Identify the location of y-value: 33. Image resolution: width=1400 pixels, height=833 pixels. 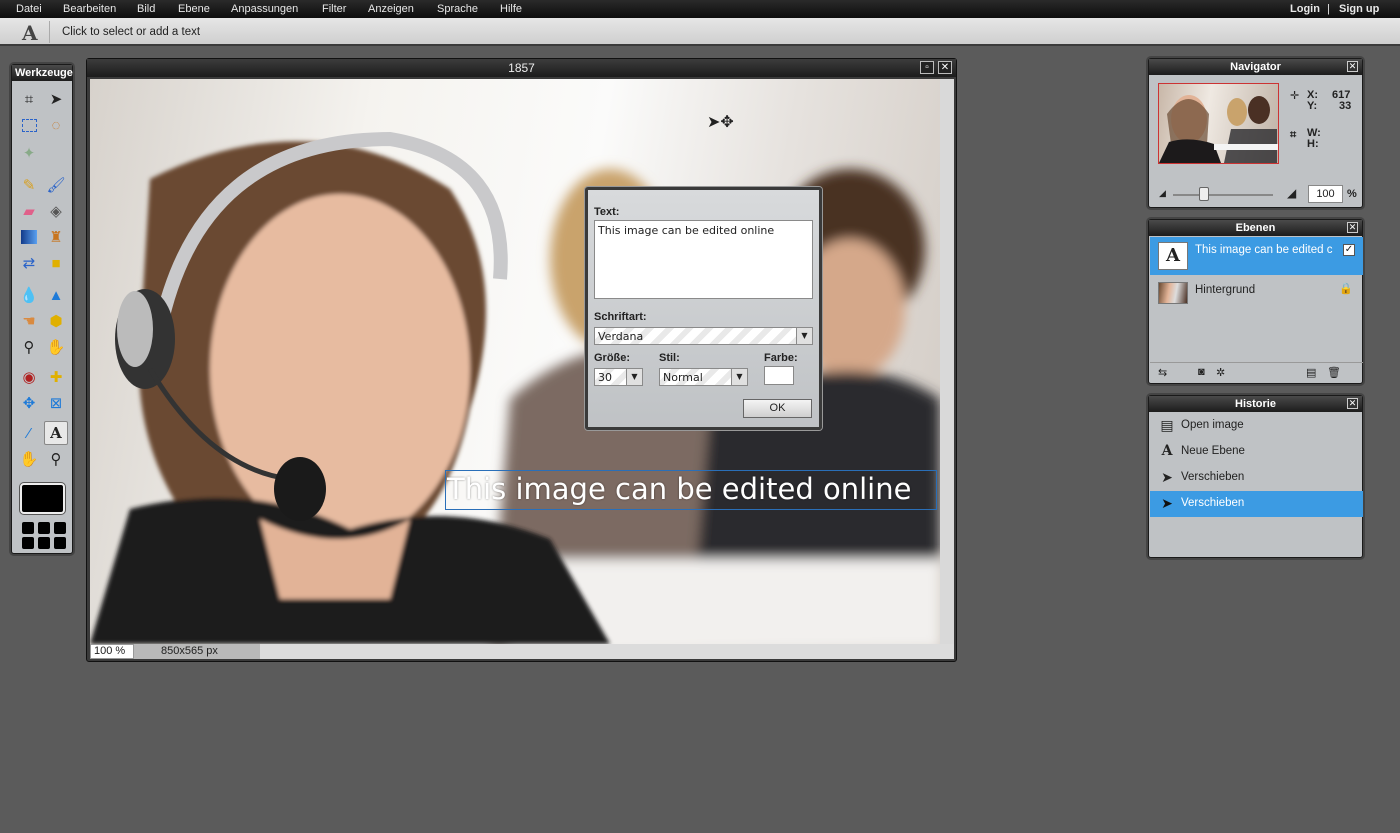
(1345, 106).